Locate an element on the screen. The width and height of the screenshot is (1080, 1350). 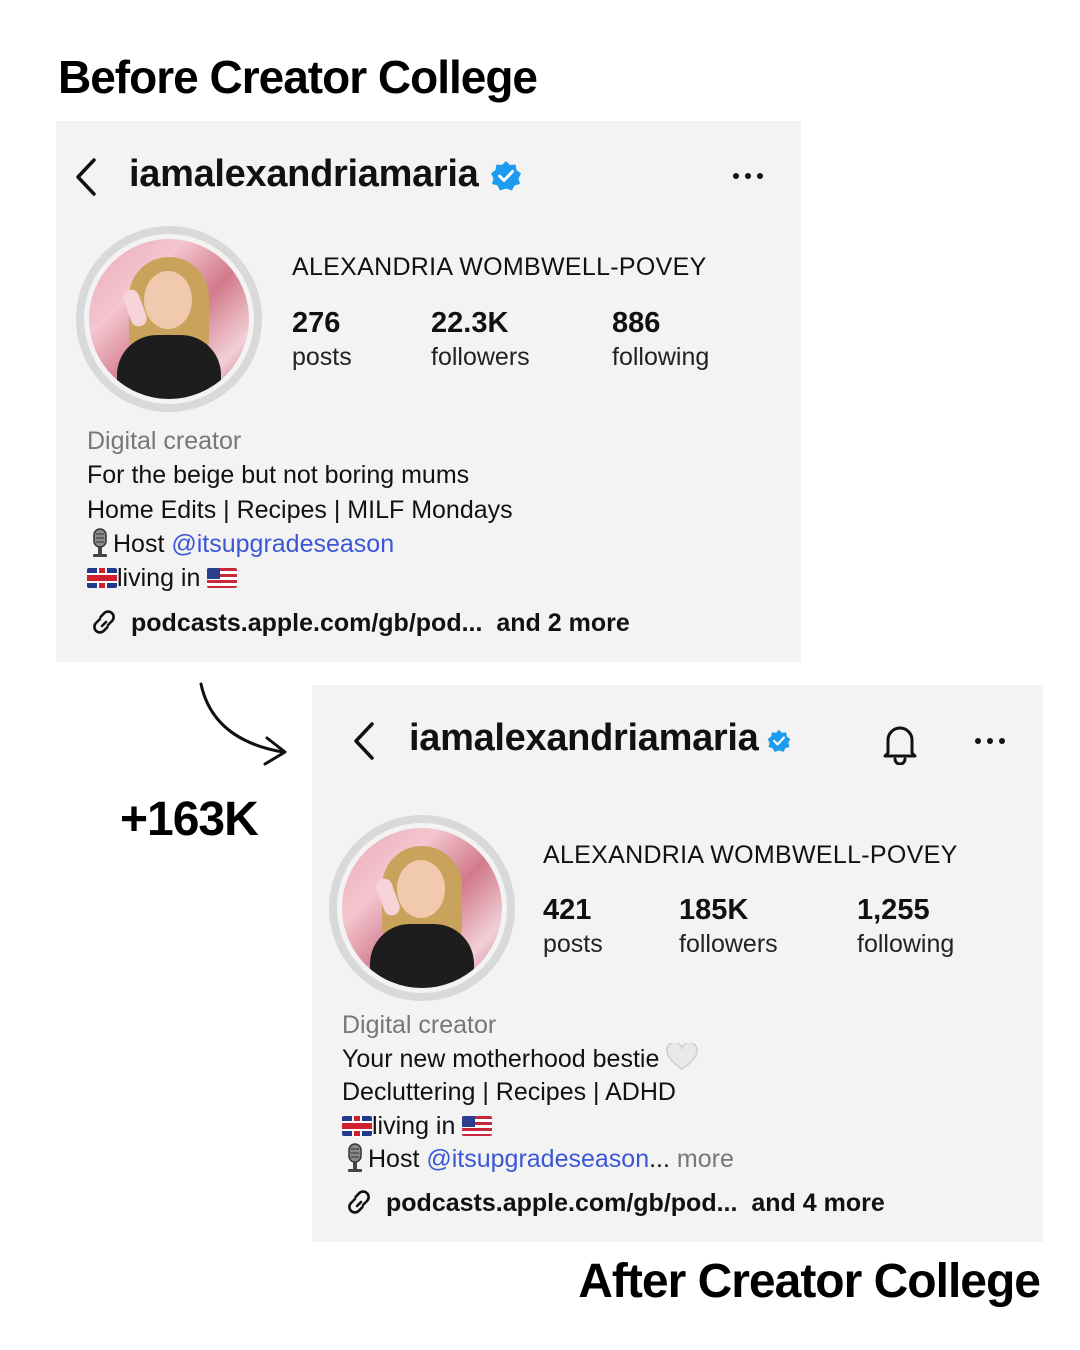
after-heading: After Creator College is located at coordinates (809, 1281).